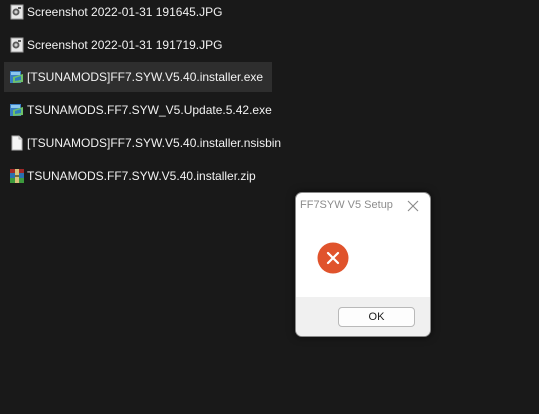  I want to click on file-row-update-exe: TSUNAMODS.FF7.SYW_V5.Update.5.42.exe, so click(138, 110).